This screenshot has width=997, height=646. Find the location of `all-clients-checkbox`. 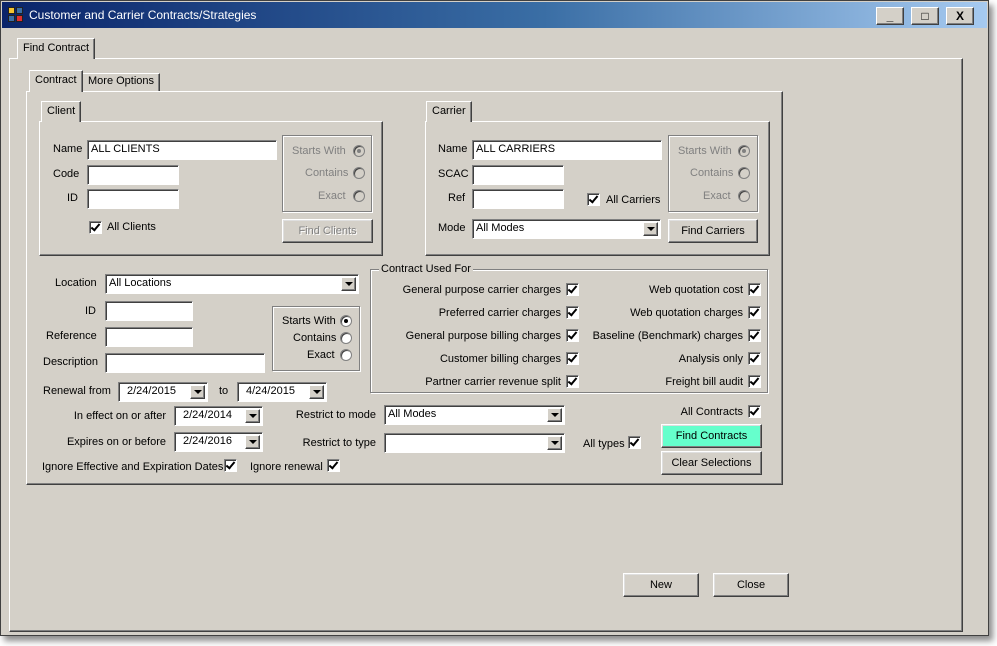

all-clients-checkbox is located at coordinates (95, 227).